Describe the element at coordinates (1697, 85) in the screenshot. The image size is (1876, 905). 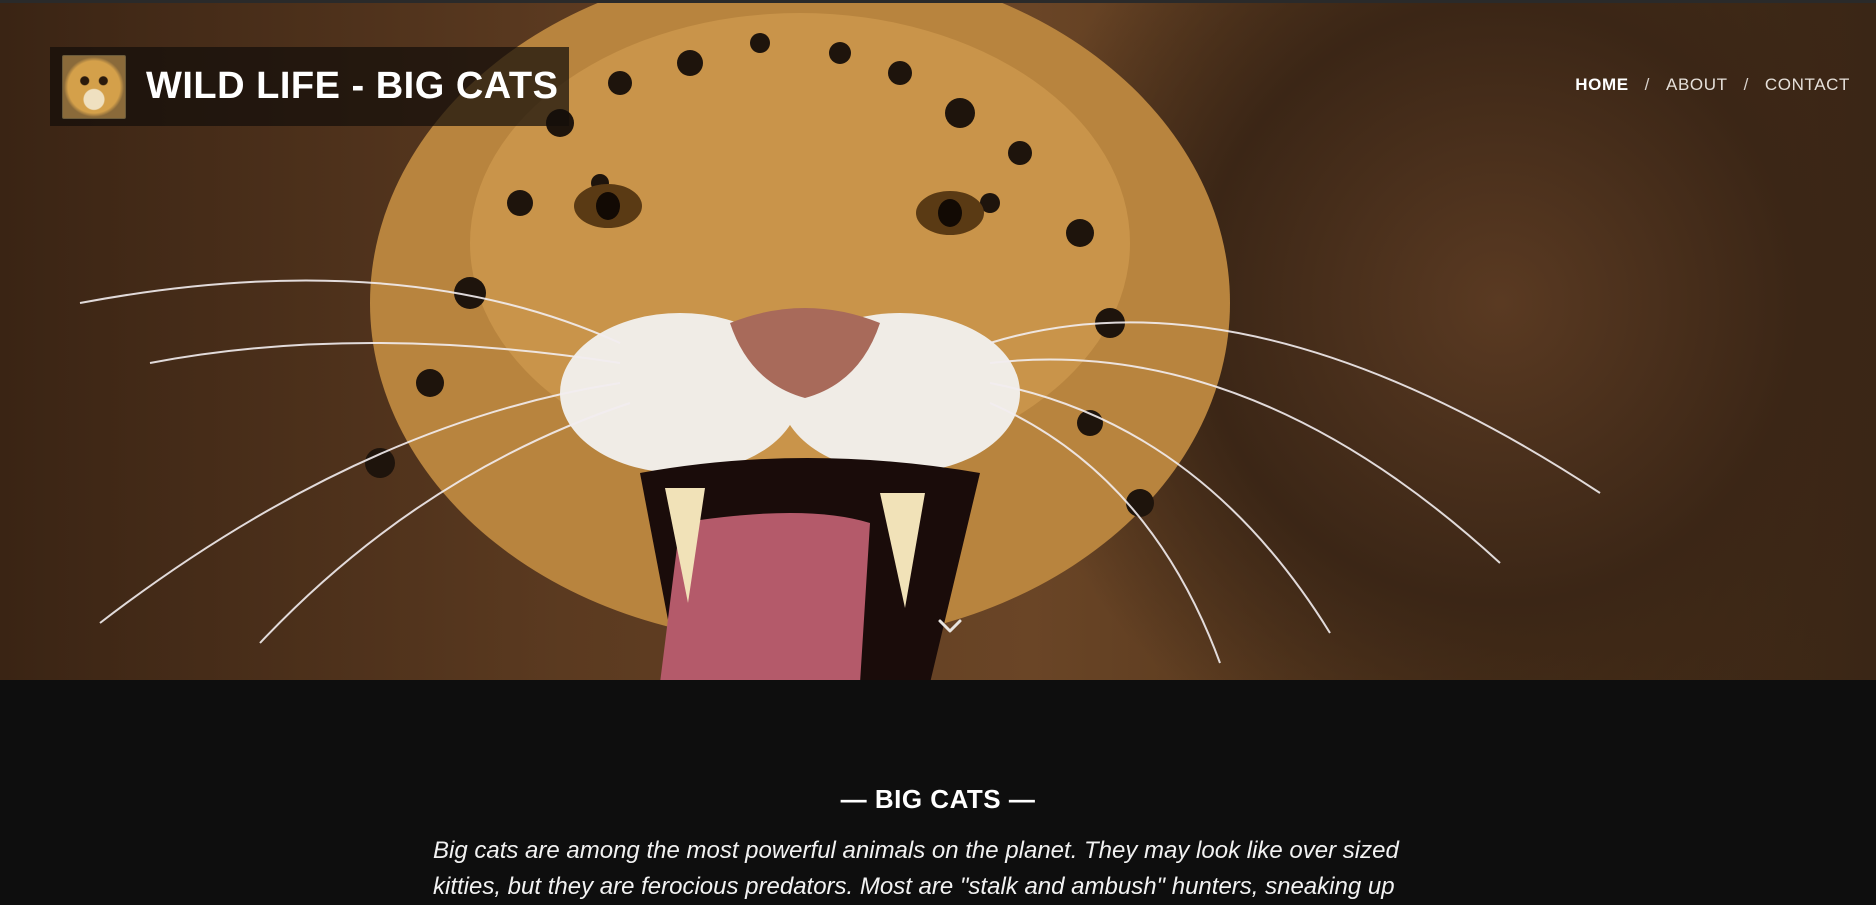
I see `nav-about-link: ABOUT` at that location.